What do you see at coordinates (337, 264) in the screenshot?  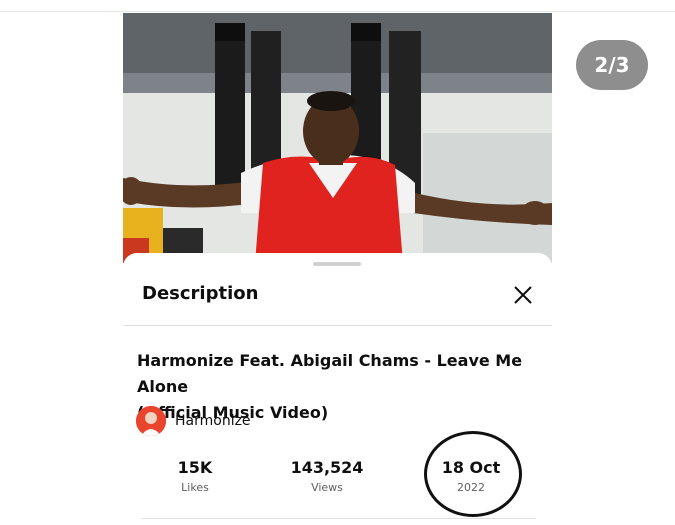 I see `drag-handle` at bounding box center [337, 264].